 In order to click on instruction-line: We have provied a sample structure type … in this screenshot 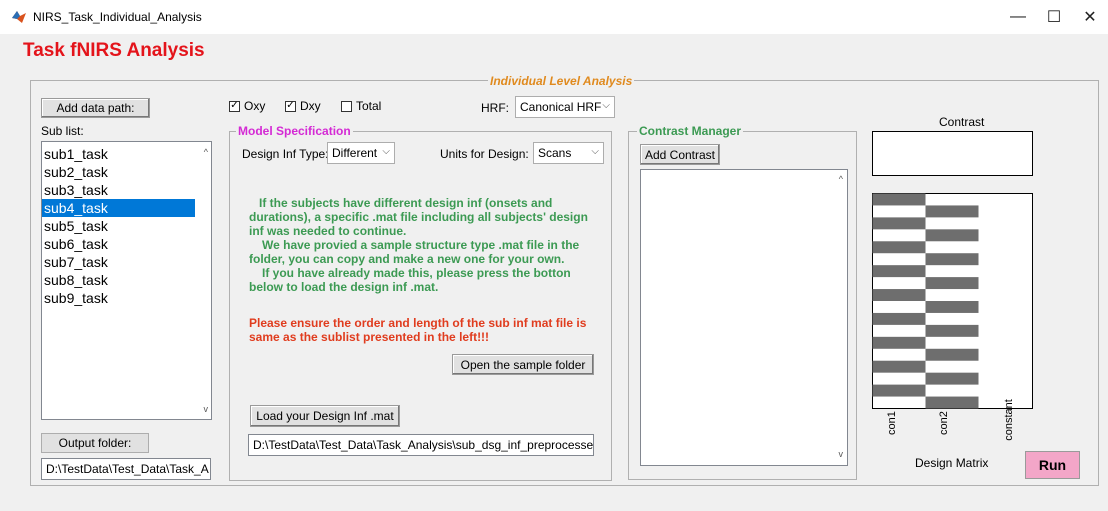, I will do `click(421, 245)`.